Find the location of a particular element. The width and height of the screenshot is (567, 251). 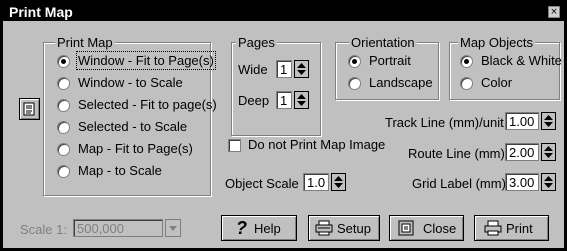

close-label: Close is located at coordinates (440, 228).